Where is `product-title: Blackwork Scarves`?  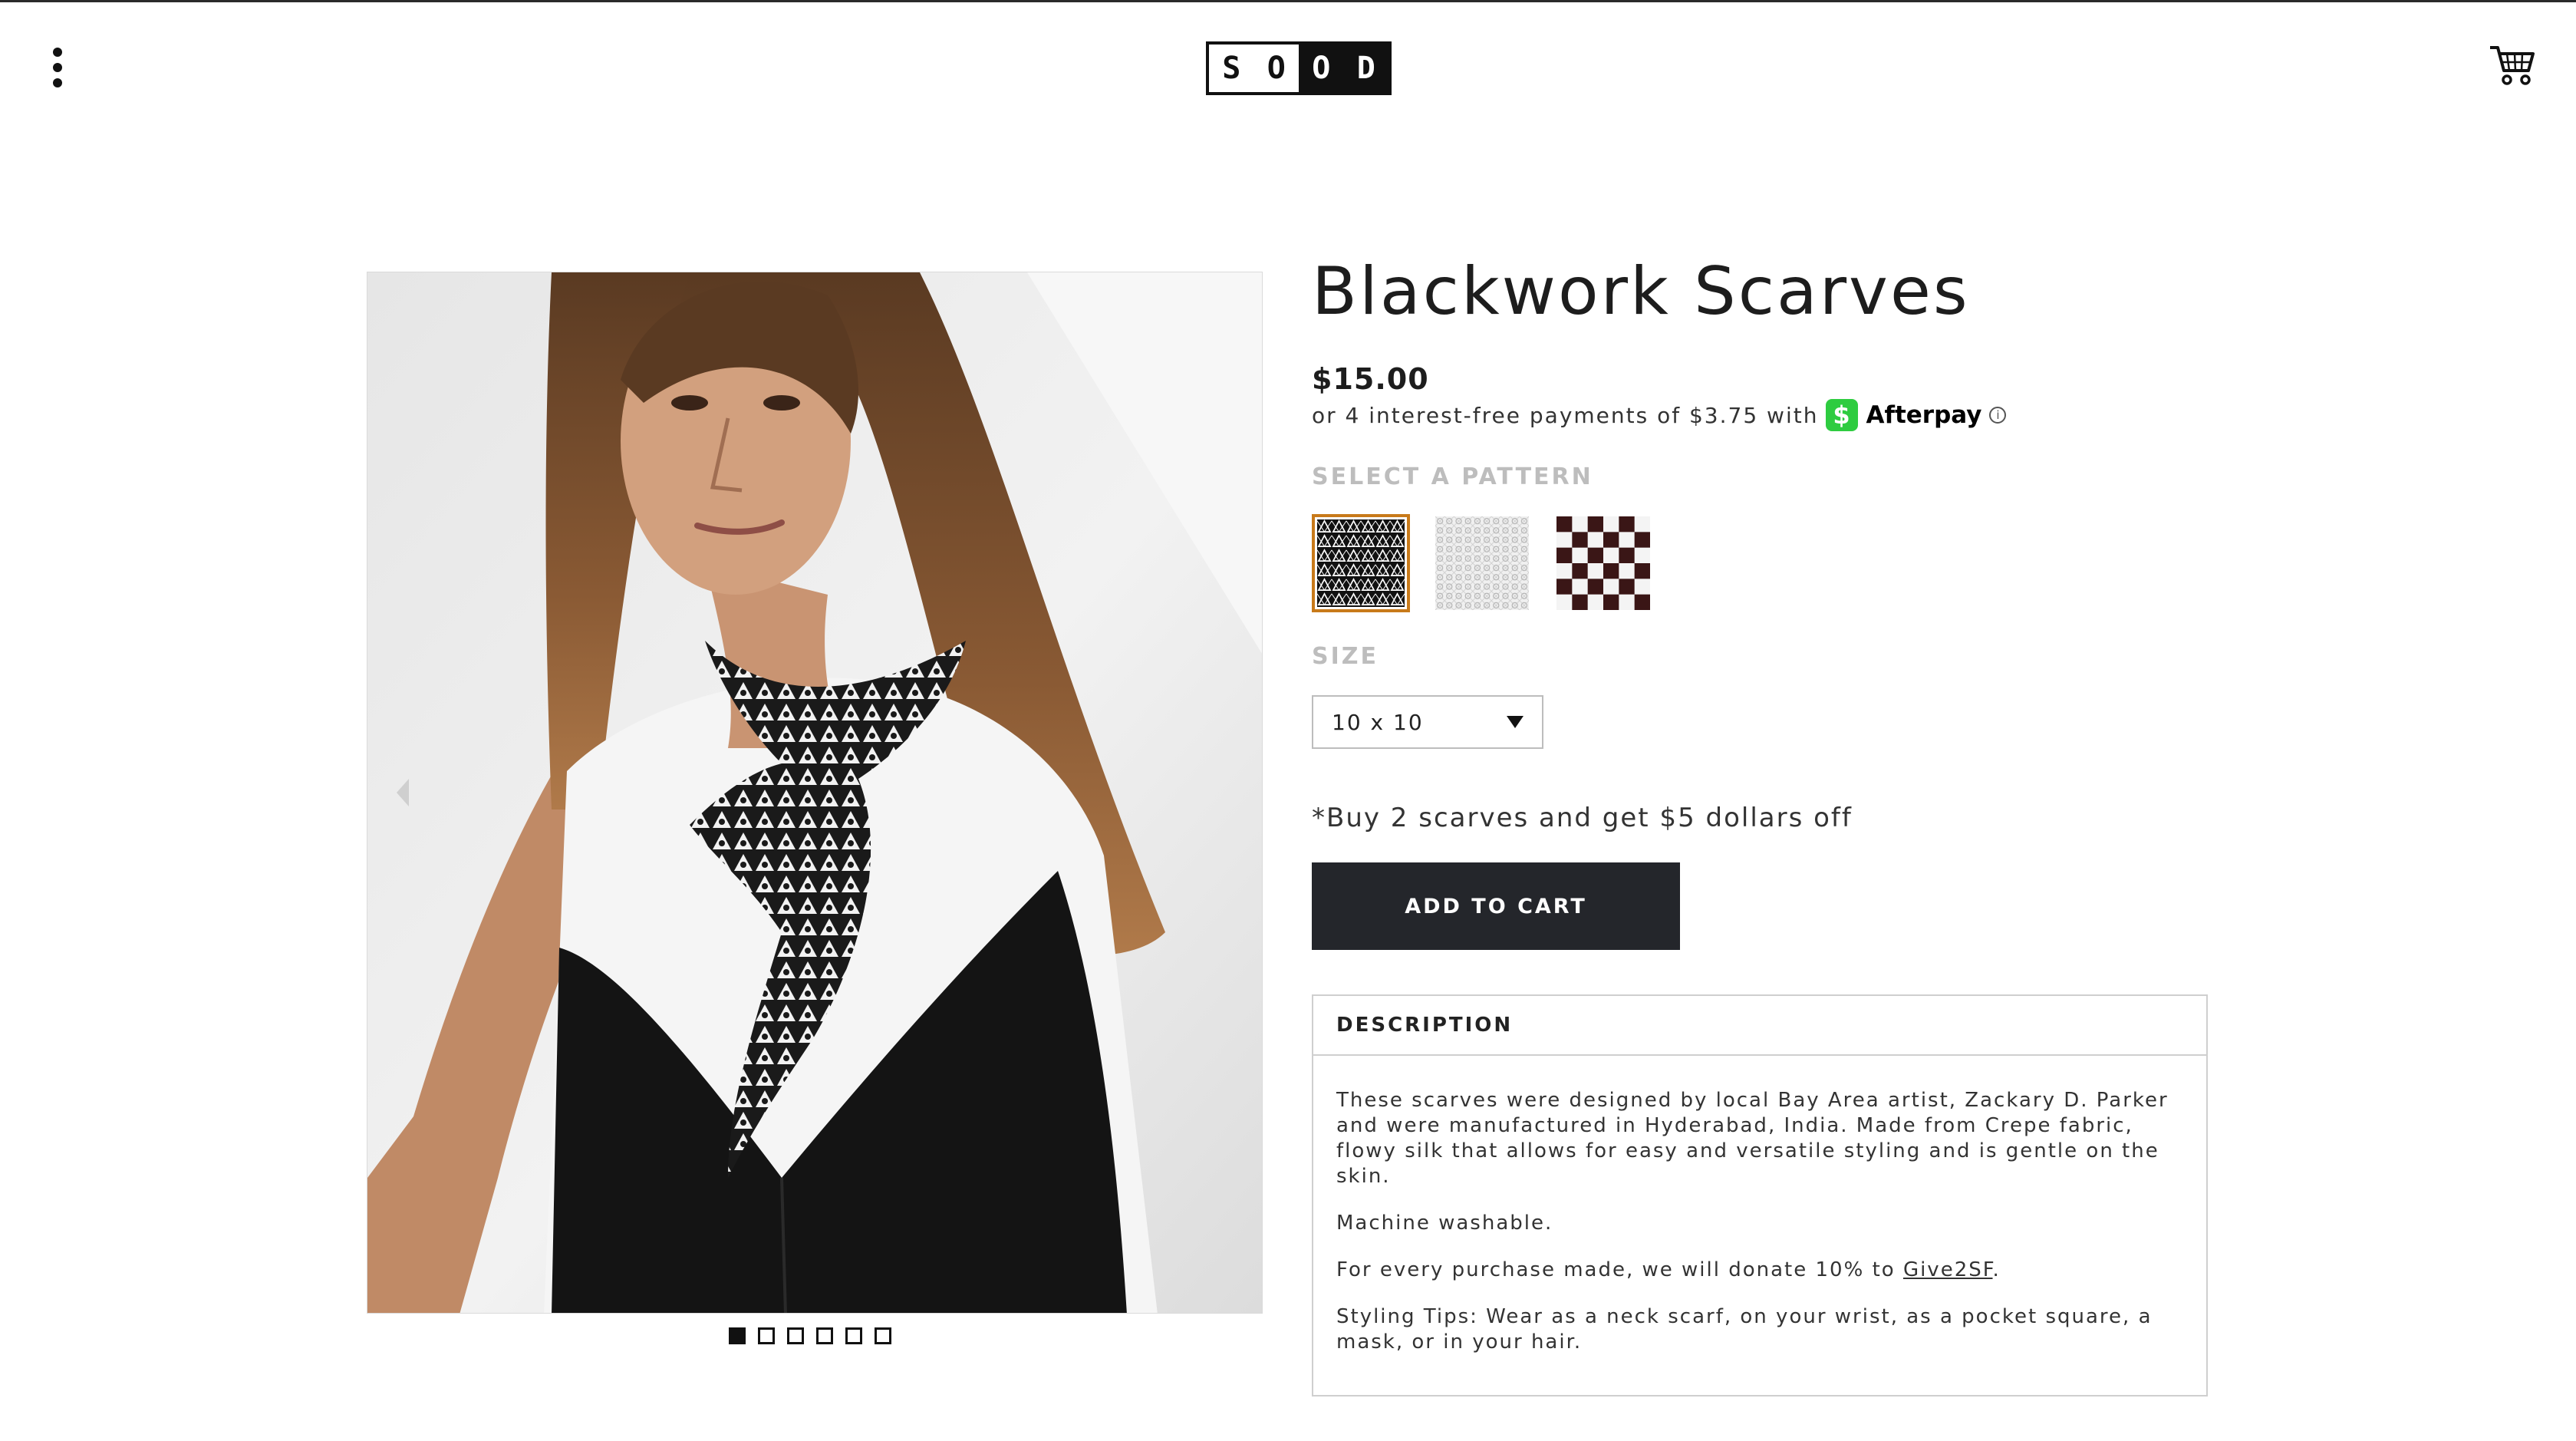
product-title: Blackwork Scarves is located at coordinates (1641, 291).